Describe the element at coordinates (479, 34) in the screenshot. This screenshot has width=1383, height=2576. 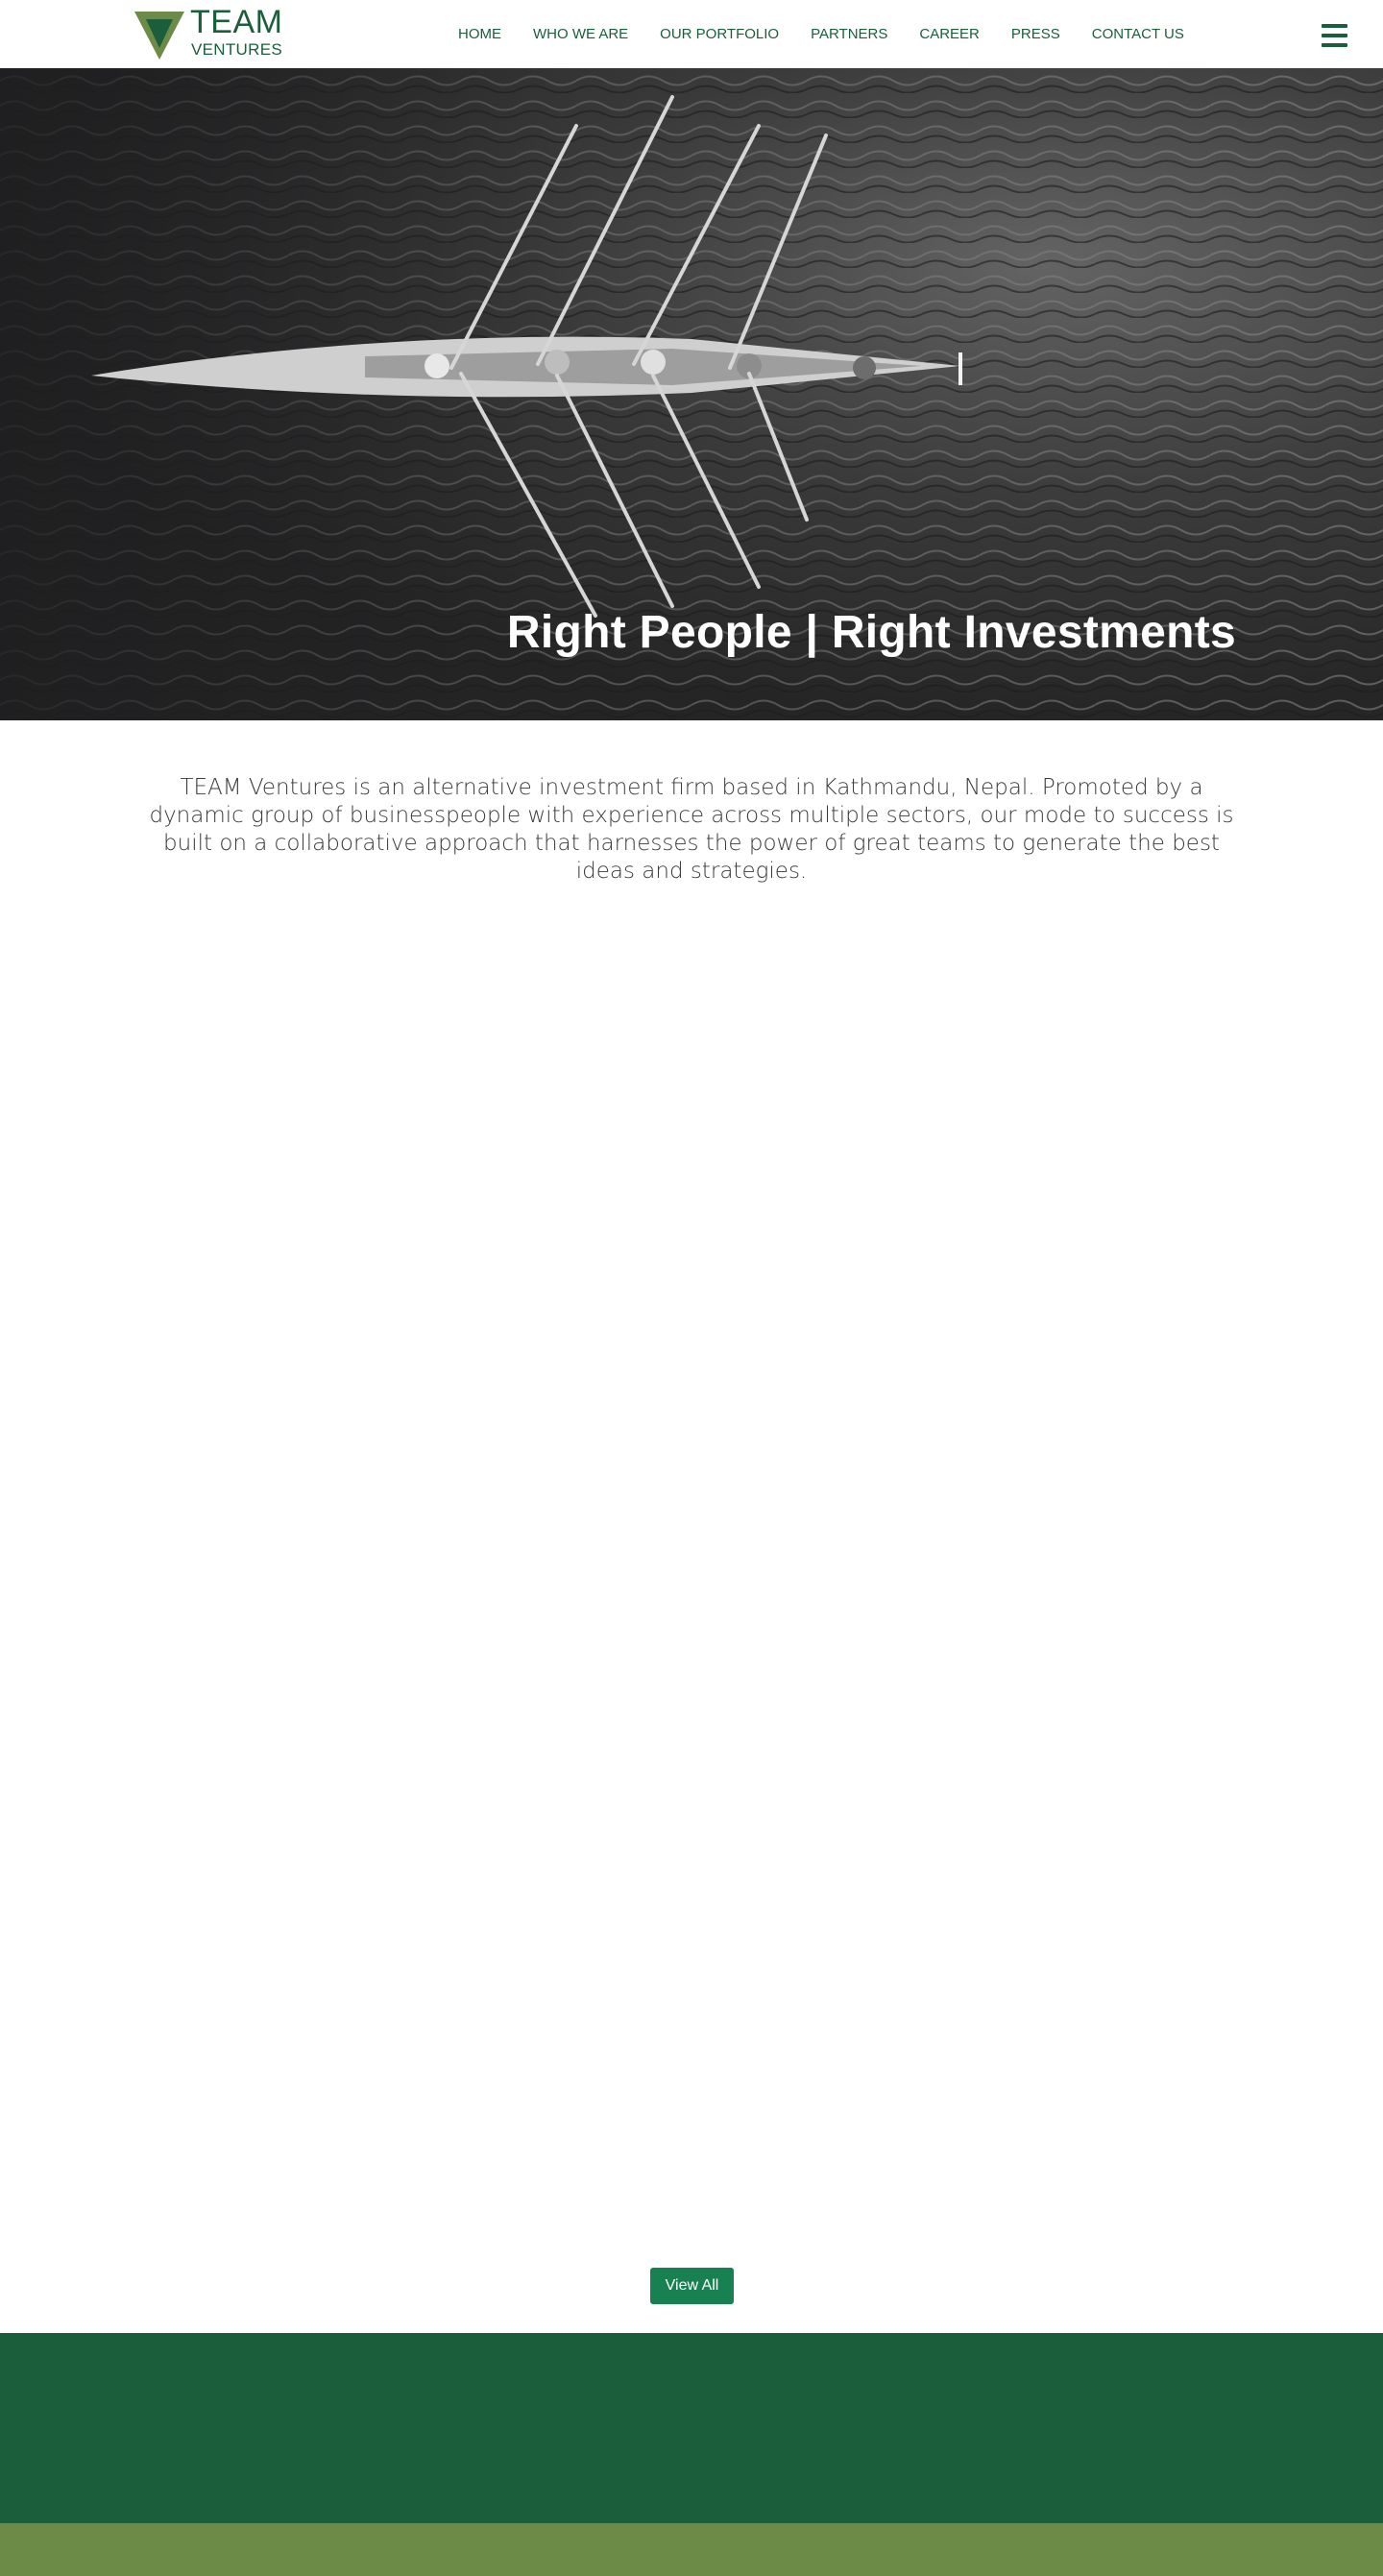
I see `nav-item-home: HOME` at that location.